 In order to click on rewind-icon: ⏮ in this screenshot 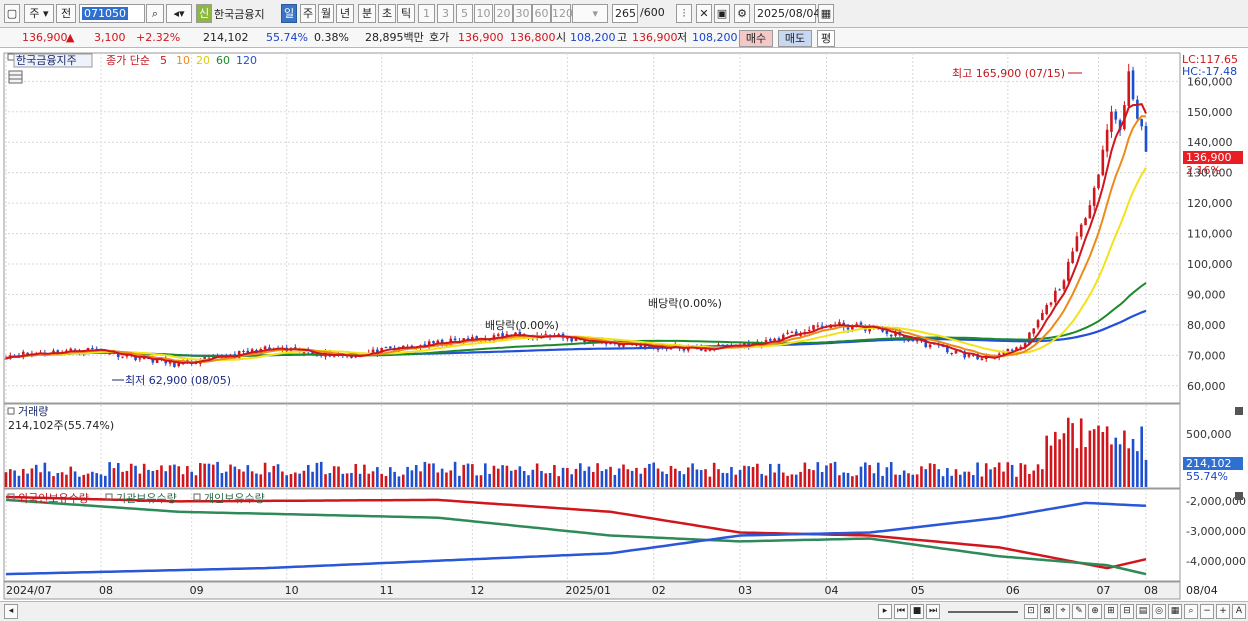, I will do `click(901, 611)`.